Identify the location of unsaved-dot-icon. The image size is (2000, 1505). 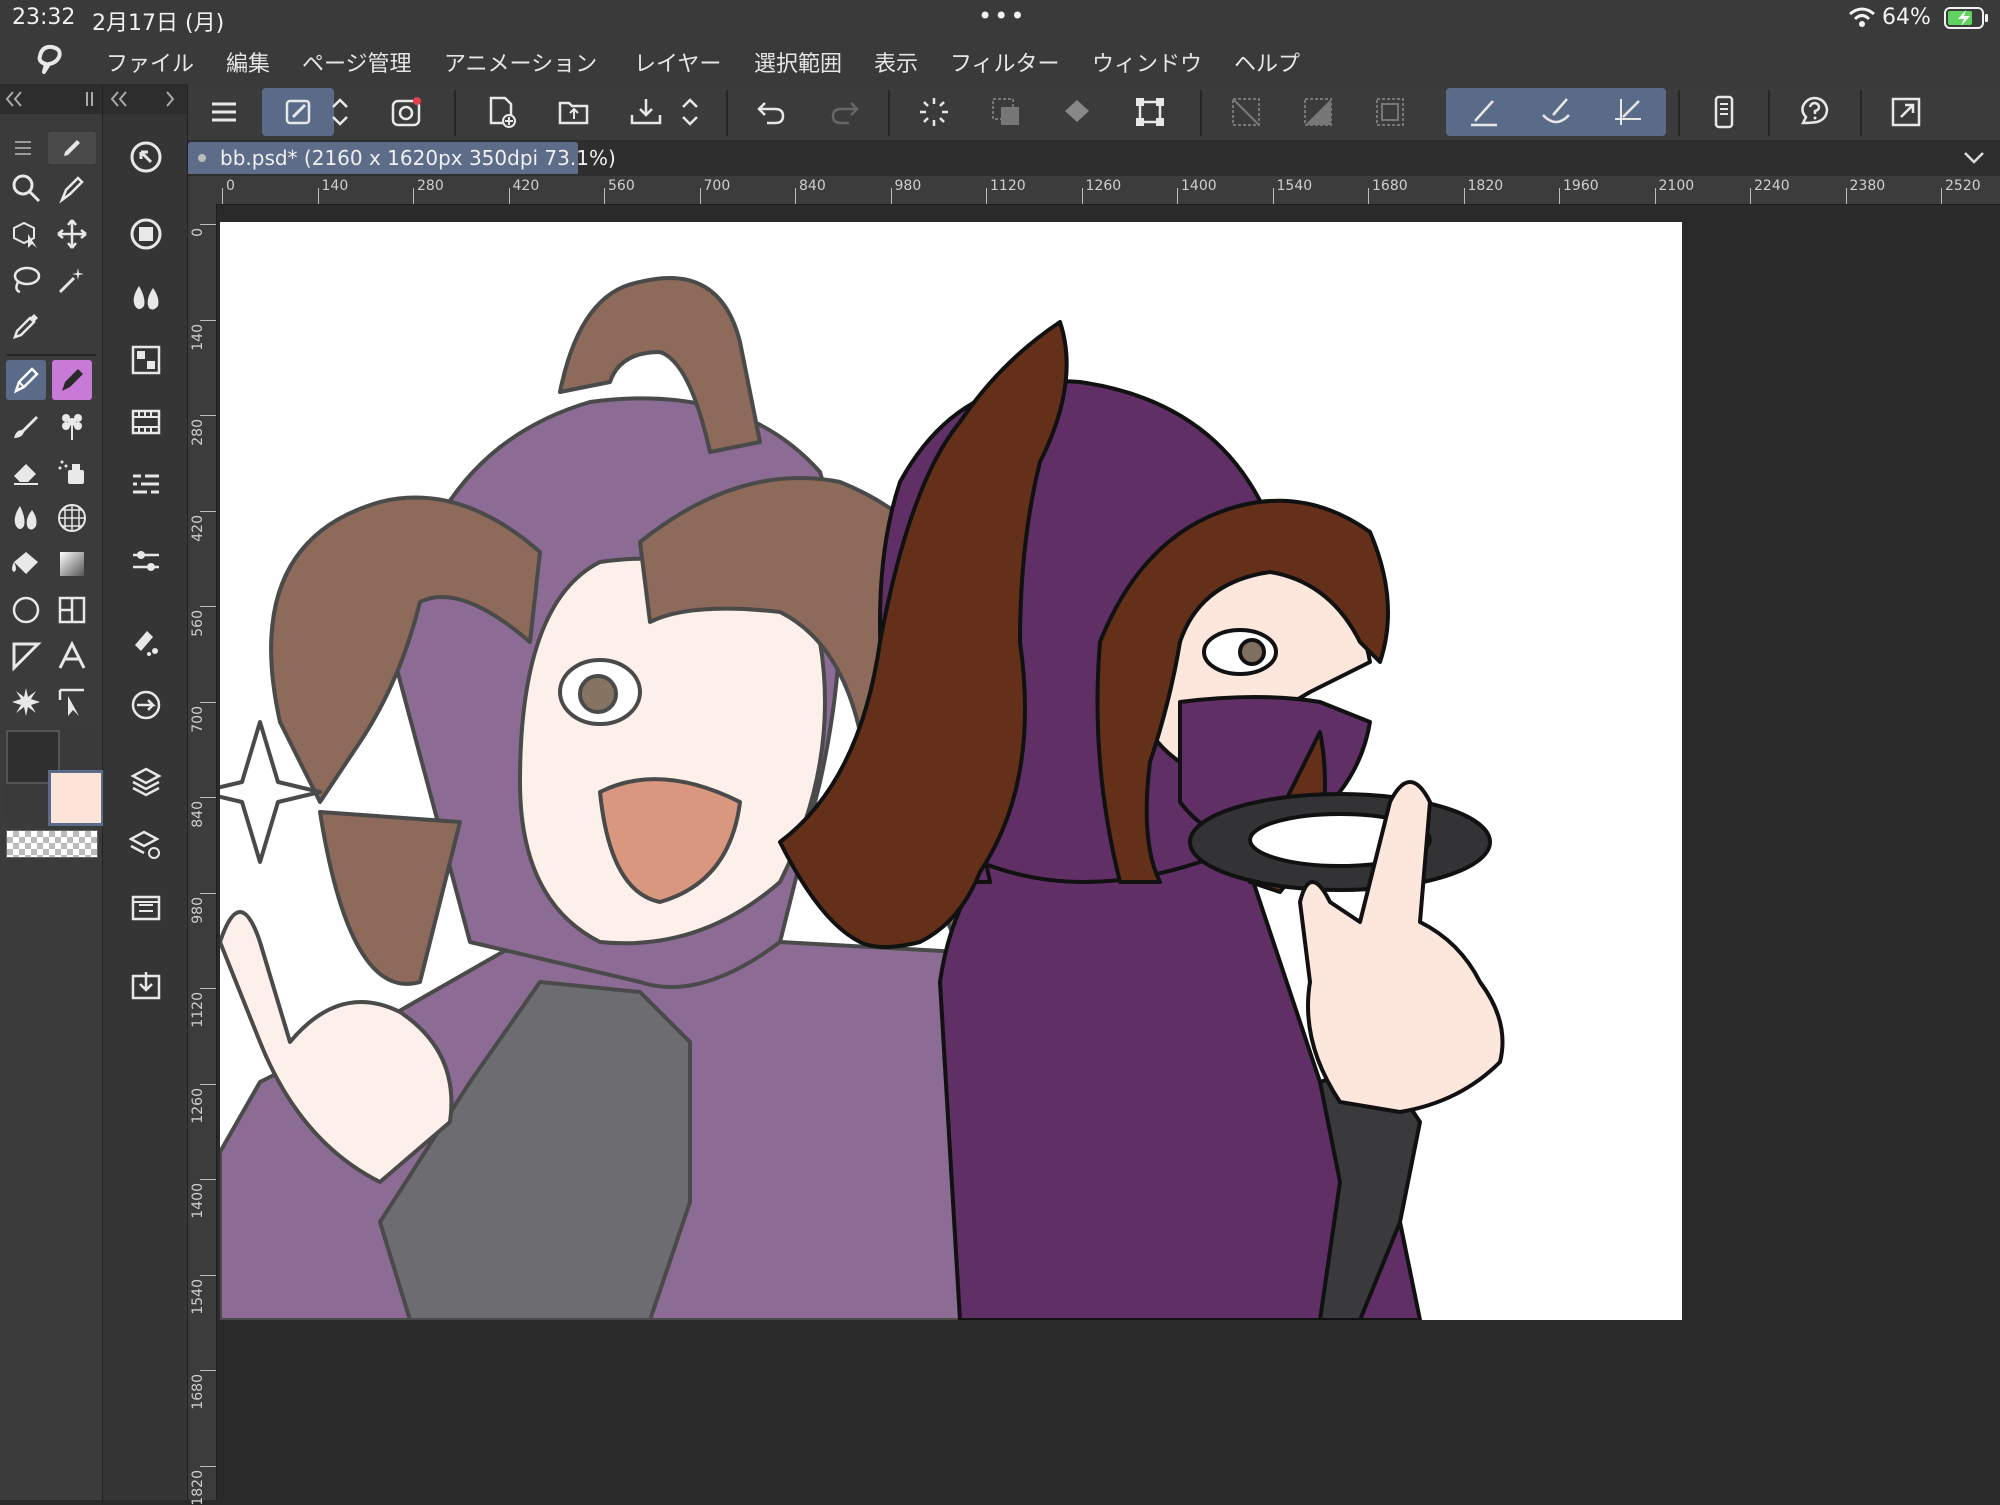
(202, 158).